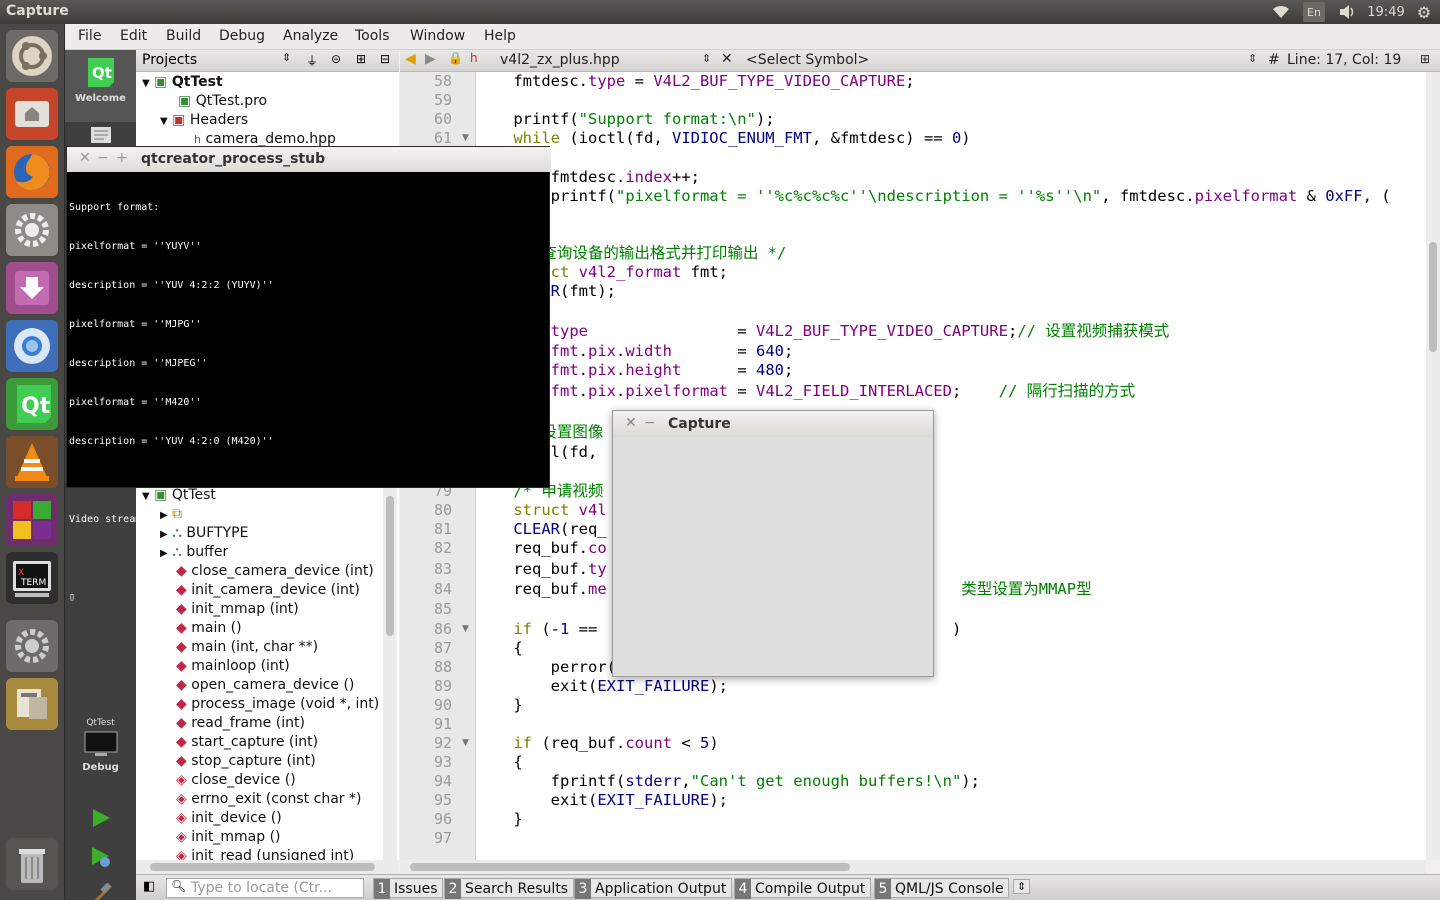  Describe the element at coordinates (265, 685) in the screenshot. I see `outline-item: ◆ open_camera_device ()` at that location.